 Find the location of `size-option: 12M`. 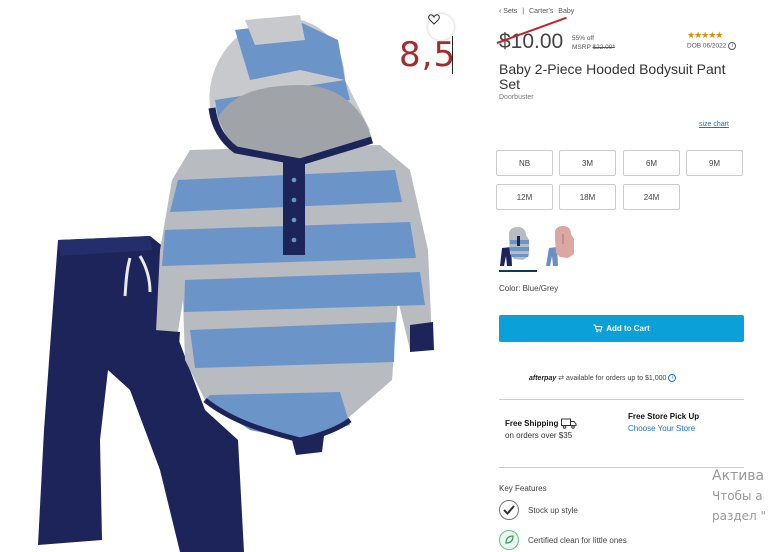

size-option: 12M is located at coordinates (524, 197).